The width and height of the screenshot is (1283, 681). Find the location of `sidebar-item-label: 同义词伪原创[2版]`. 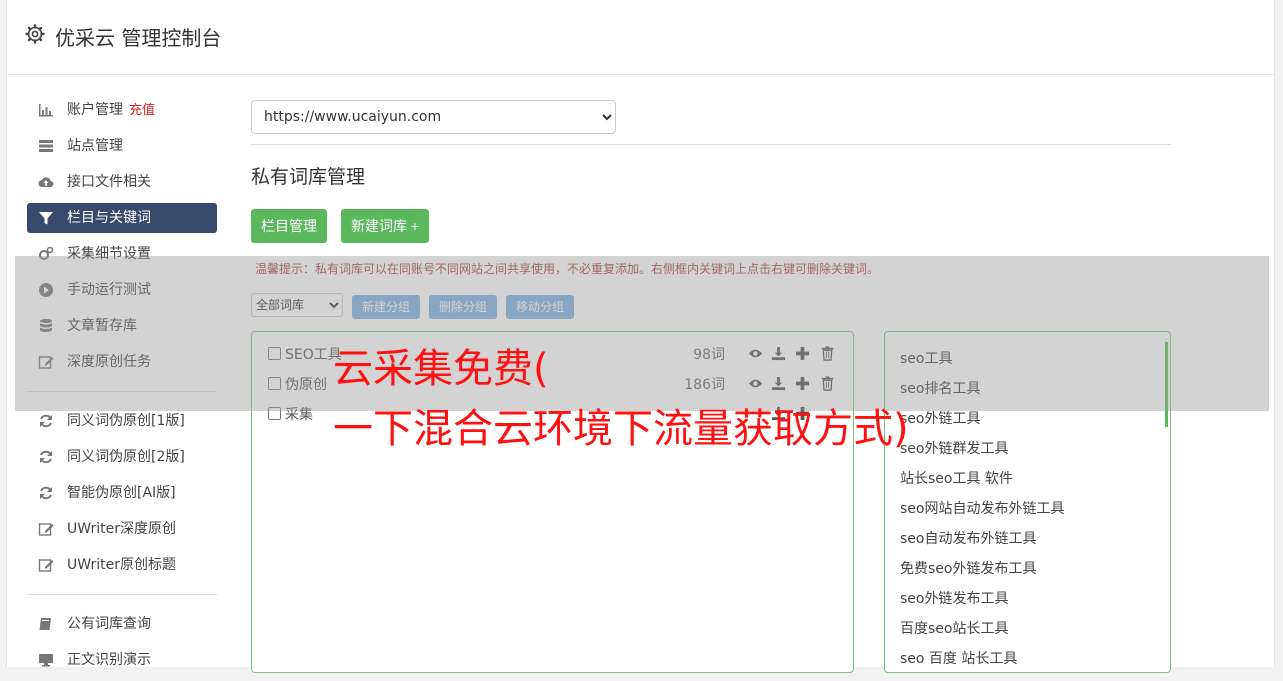

sidebar-item-label: 同义词伪原创[2版] is located at coordinates (126, 457).